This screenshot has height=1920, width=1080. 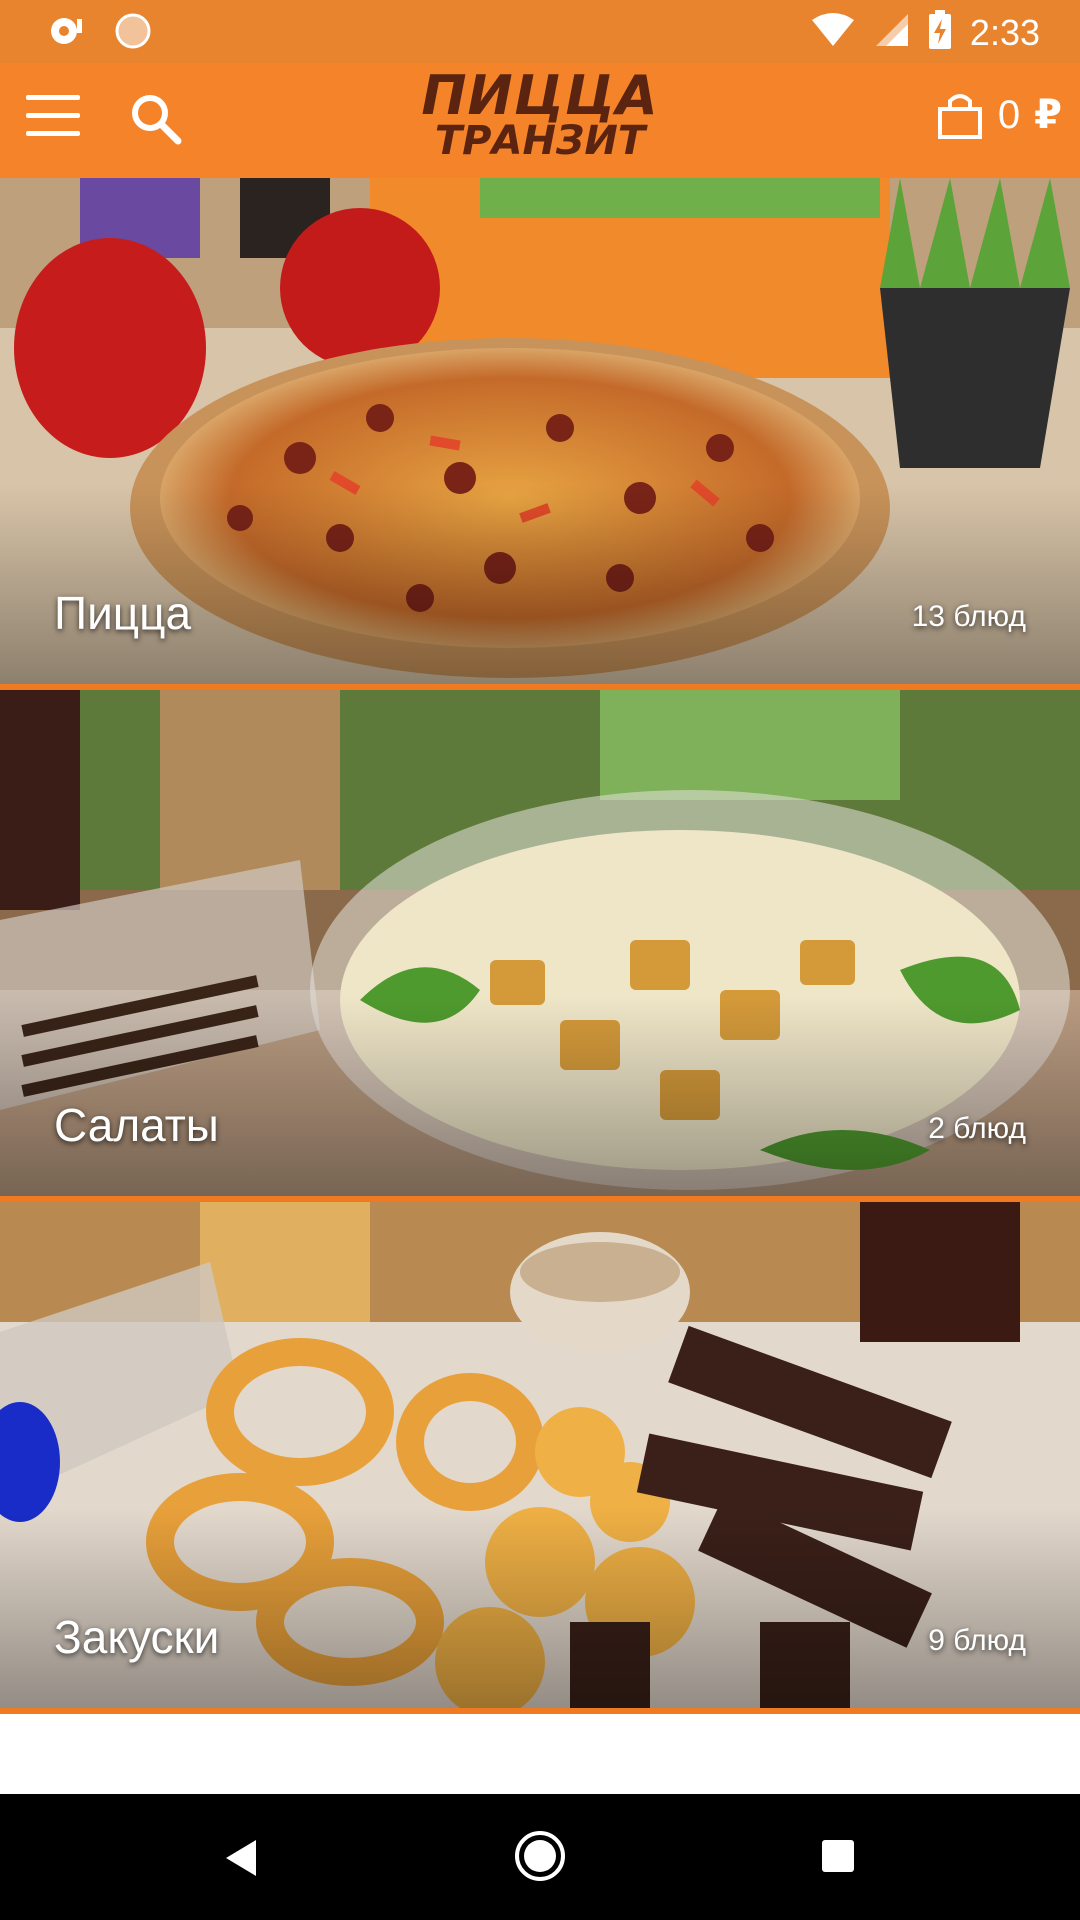 I want to click on status-system: 2:33, so click(x=925, y=32).